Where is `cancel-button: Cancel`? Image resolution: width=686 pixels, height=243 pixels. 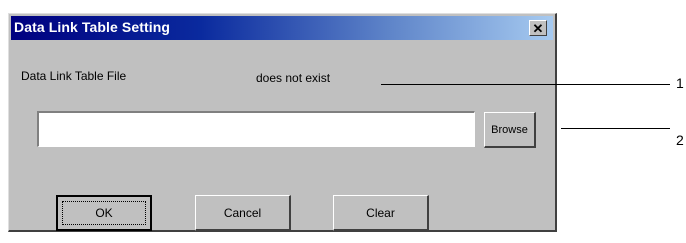
cancel-button: Cancel is located at coordinates (243, 213).